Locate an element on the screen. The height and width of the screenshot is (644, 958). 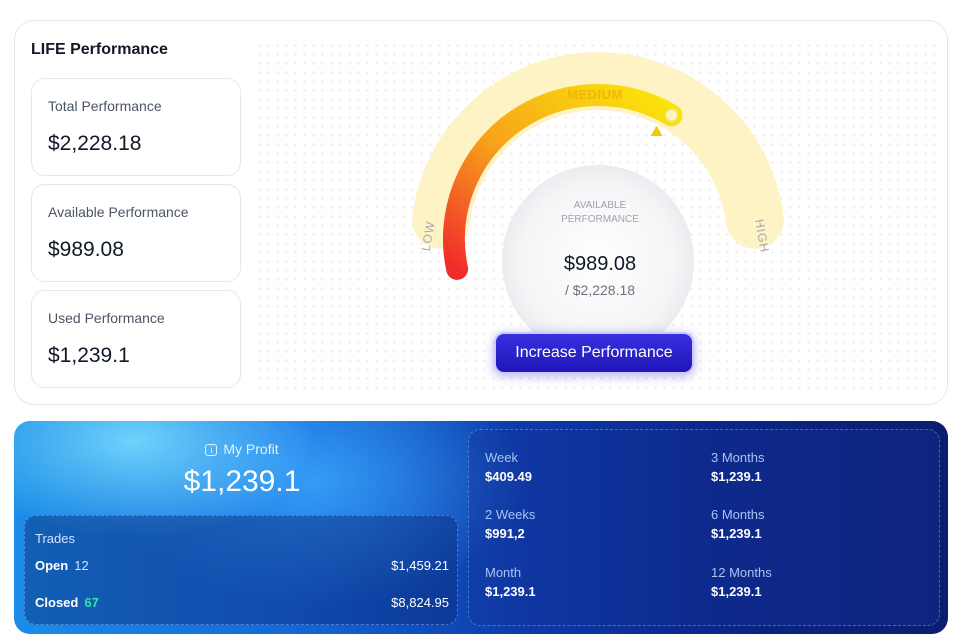
period-label: 6 Months is located at coordinates (738, 514).